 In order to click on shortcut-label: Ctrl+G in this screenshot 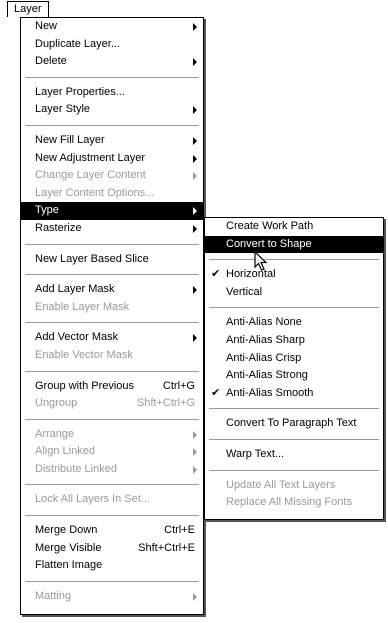, I will do `click(178, 385)`.